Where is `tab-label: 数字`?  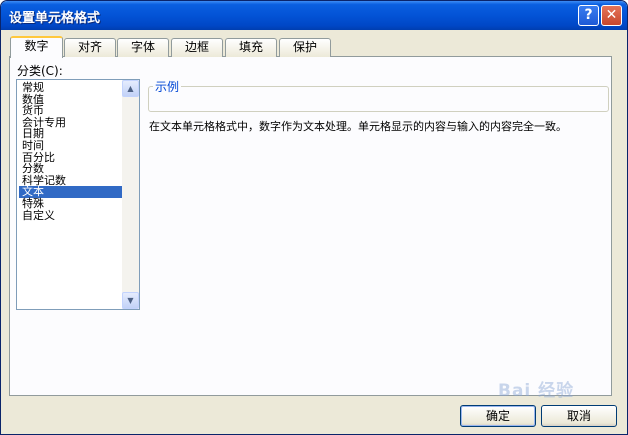 tab-label: 数字 is located at coordinates (36, 46).